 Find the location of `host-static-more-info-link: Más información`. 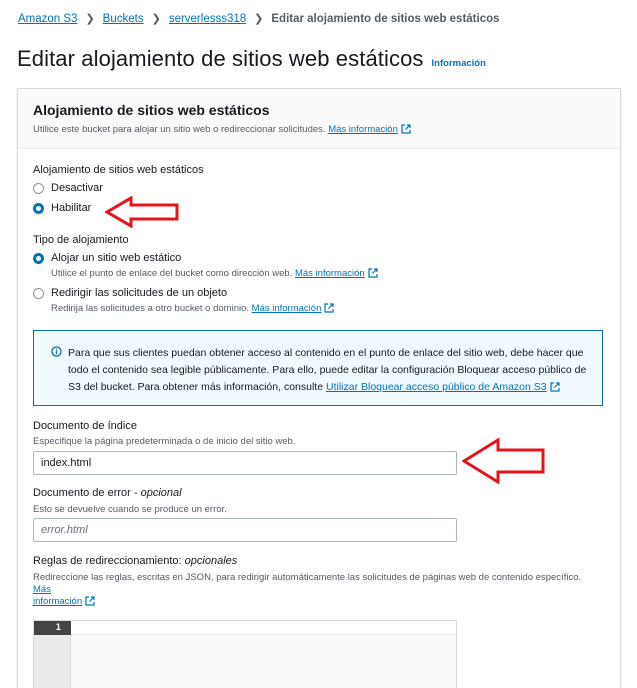

host-static-more-info-link: Más información is located at coordinates (336, 273).